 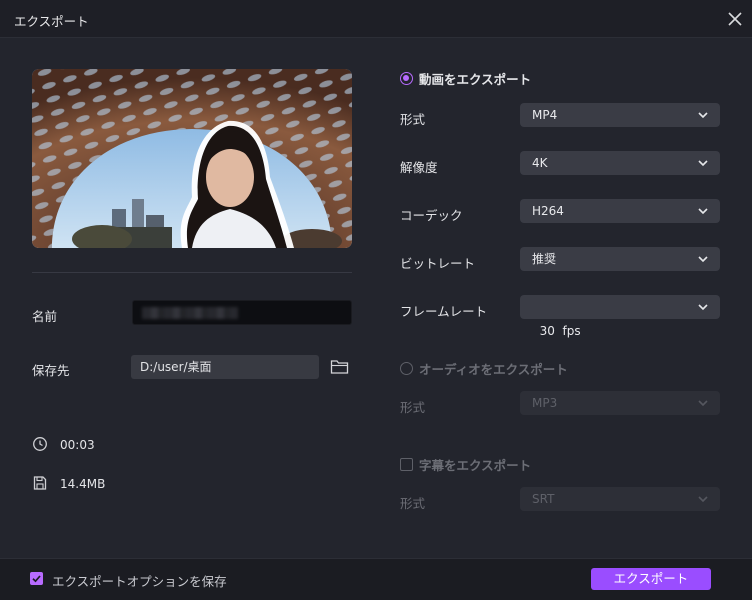 I want to click on resolution-select: 4K, so click(x=620, y=163).